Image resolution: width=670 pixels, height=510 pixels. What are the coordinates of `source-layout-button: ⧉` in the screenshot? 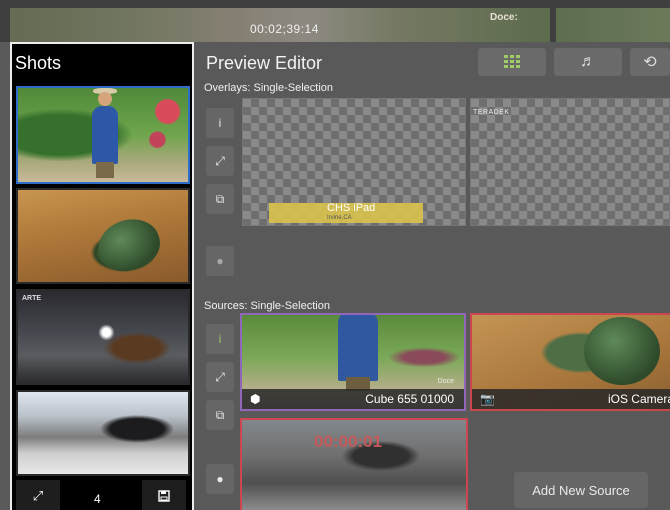 It's located at (220, 415).